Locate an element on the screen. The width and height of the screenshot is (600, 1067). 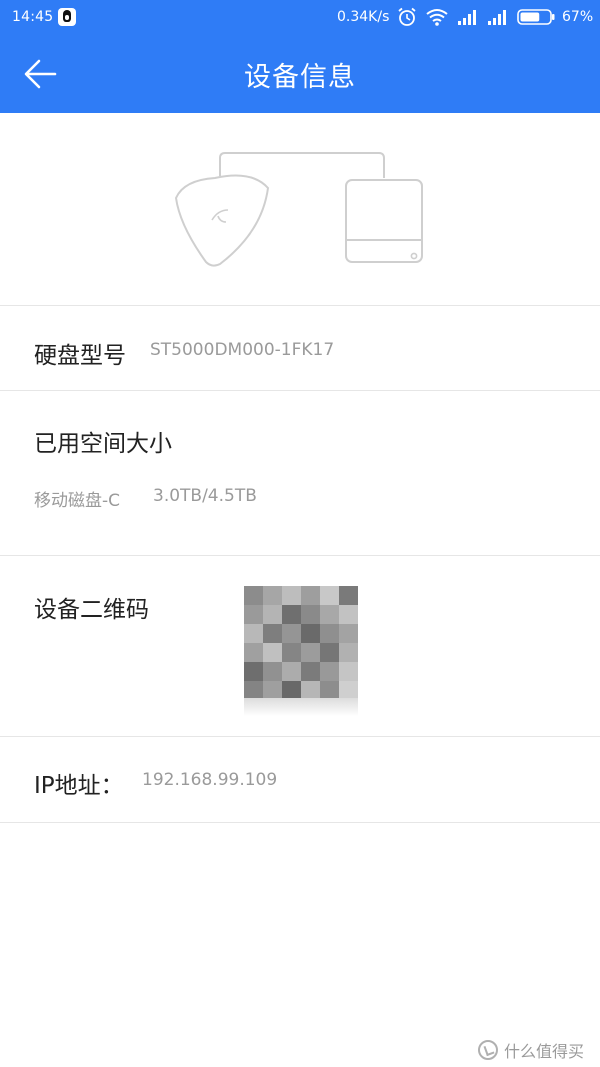
ip-address-value: 192.168.99.109 is located at coordinates (210, 780).